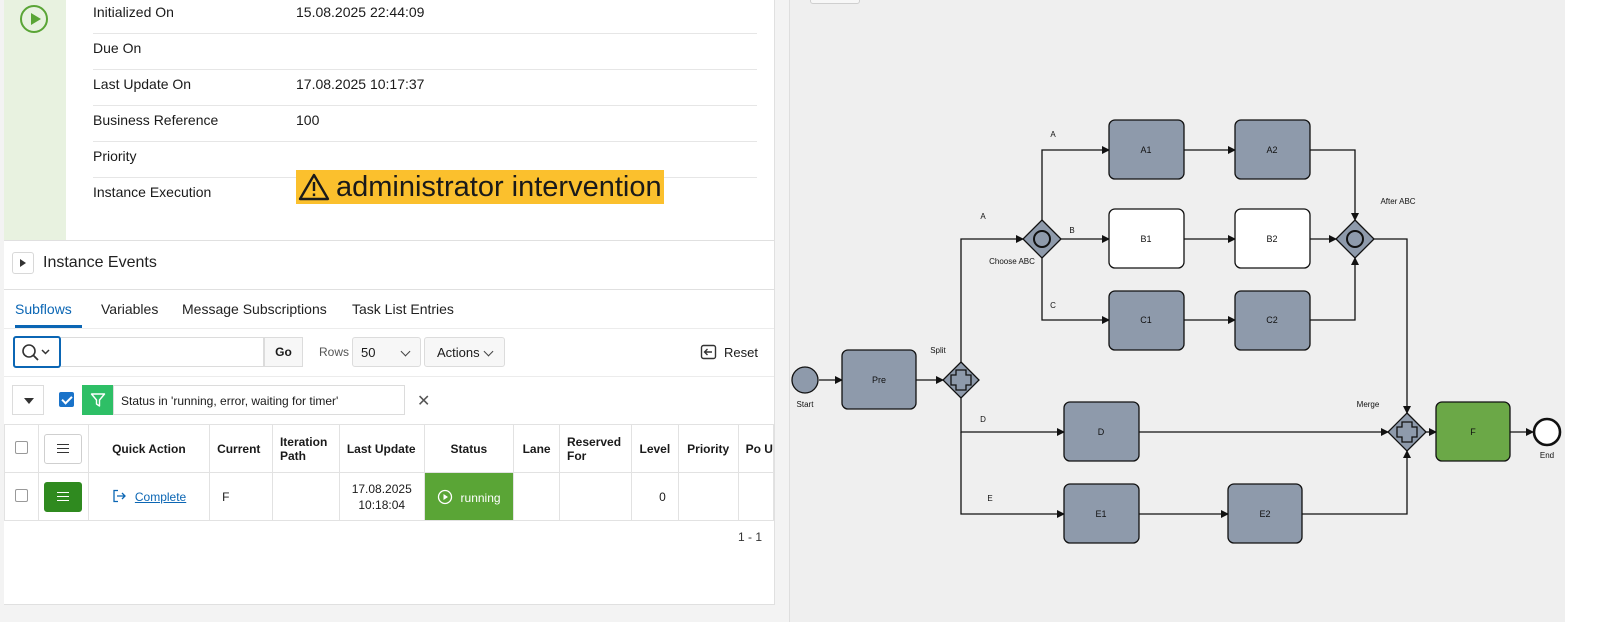 This screenshot has height=622, width=1608. Describe the element at coordinates (708, 352) in the screenshot. I see `reset-icon` at that location.